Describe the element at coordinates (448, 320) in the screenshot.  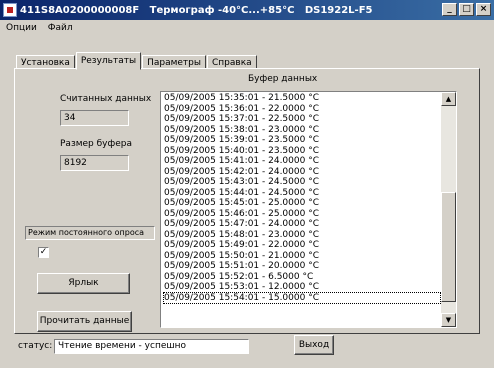
I see `scroll-down-icon: ▼` at that location.